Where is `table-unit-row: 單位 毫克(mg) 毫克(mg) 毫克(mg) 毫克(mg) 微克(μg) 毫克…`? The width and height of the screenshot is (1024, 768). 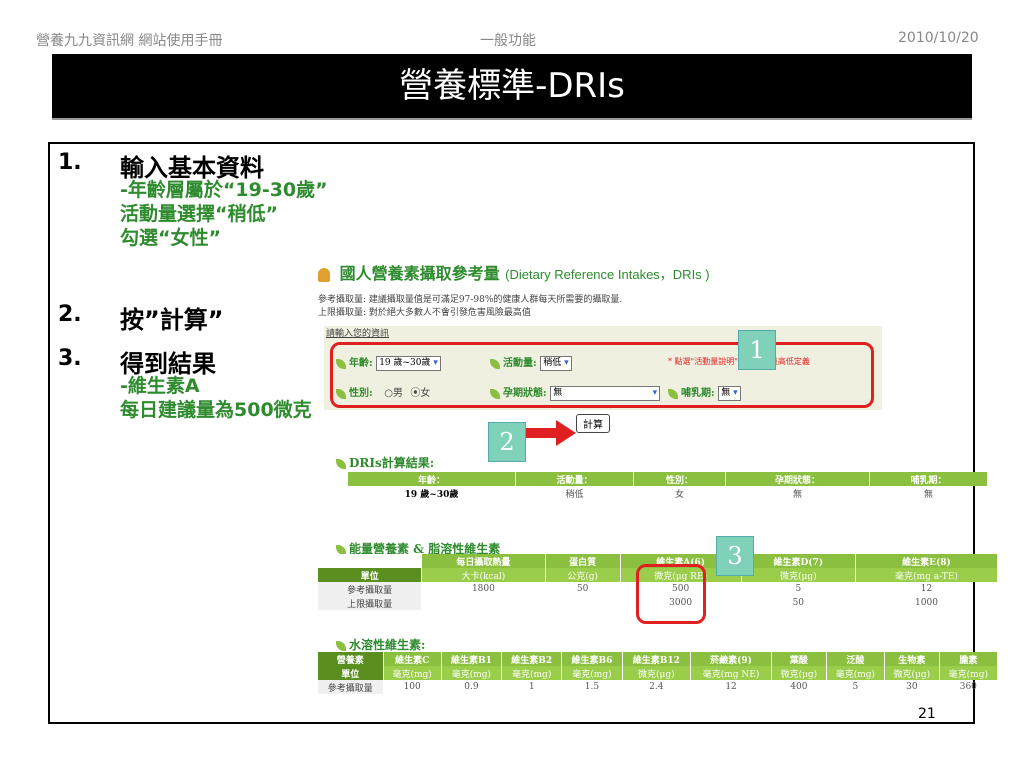
table-unit-row: 單位 毫克(mg) 毫克(mg) 毫克(mg) 毫克(mg) 微克(μg) 毫克… is located at coordinates (658, 673).